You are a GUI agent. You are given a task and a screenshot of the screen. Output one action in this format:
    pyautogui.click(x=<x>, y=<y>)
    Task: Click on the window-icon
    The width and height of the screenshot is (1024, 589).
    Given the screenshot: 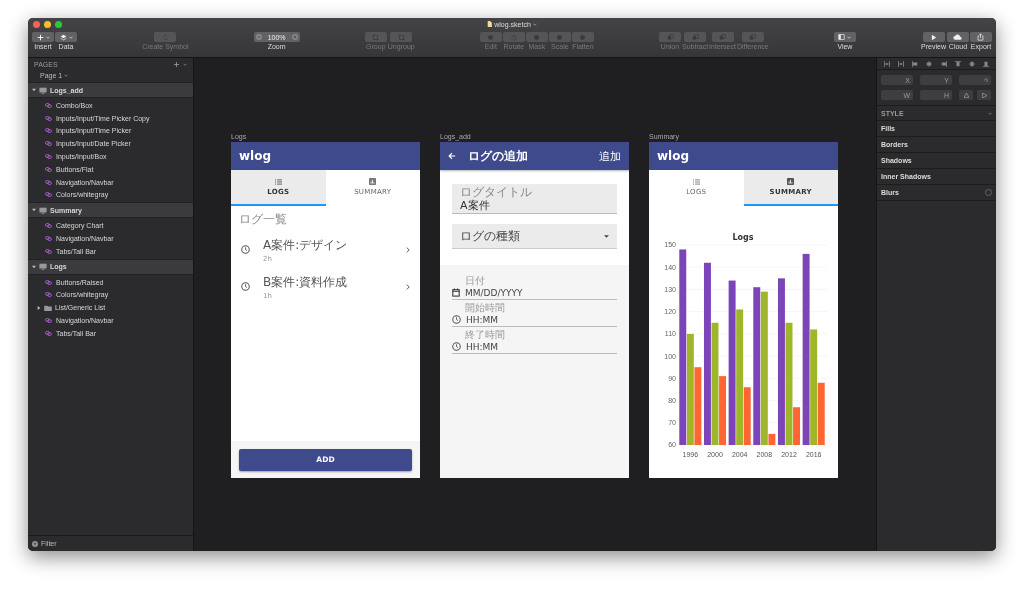 What is the action you would take?
    pyautogui.click(x=842, y=37)
    